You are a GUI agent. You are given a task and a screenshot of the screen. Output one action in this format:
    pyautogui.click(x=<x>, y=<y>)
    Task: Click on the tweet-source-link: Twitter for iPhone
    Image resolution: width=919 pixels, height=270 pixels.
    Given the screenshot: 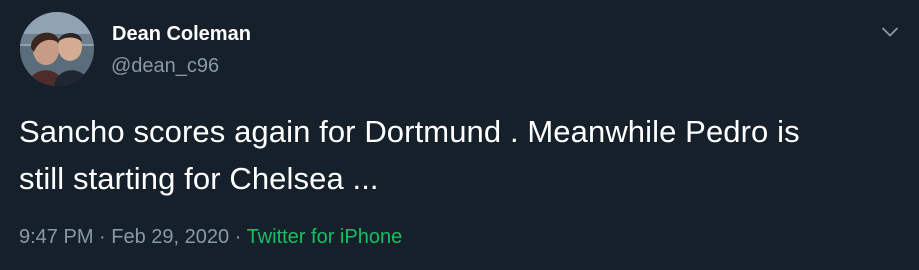 What is the action you would take?
    pyautogui.click(x=325, y=237)
    